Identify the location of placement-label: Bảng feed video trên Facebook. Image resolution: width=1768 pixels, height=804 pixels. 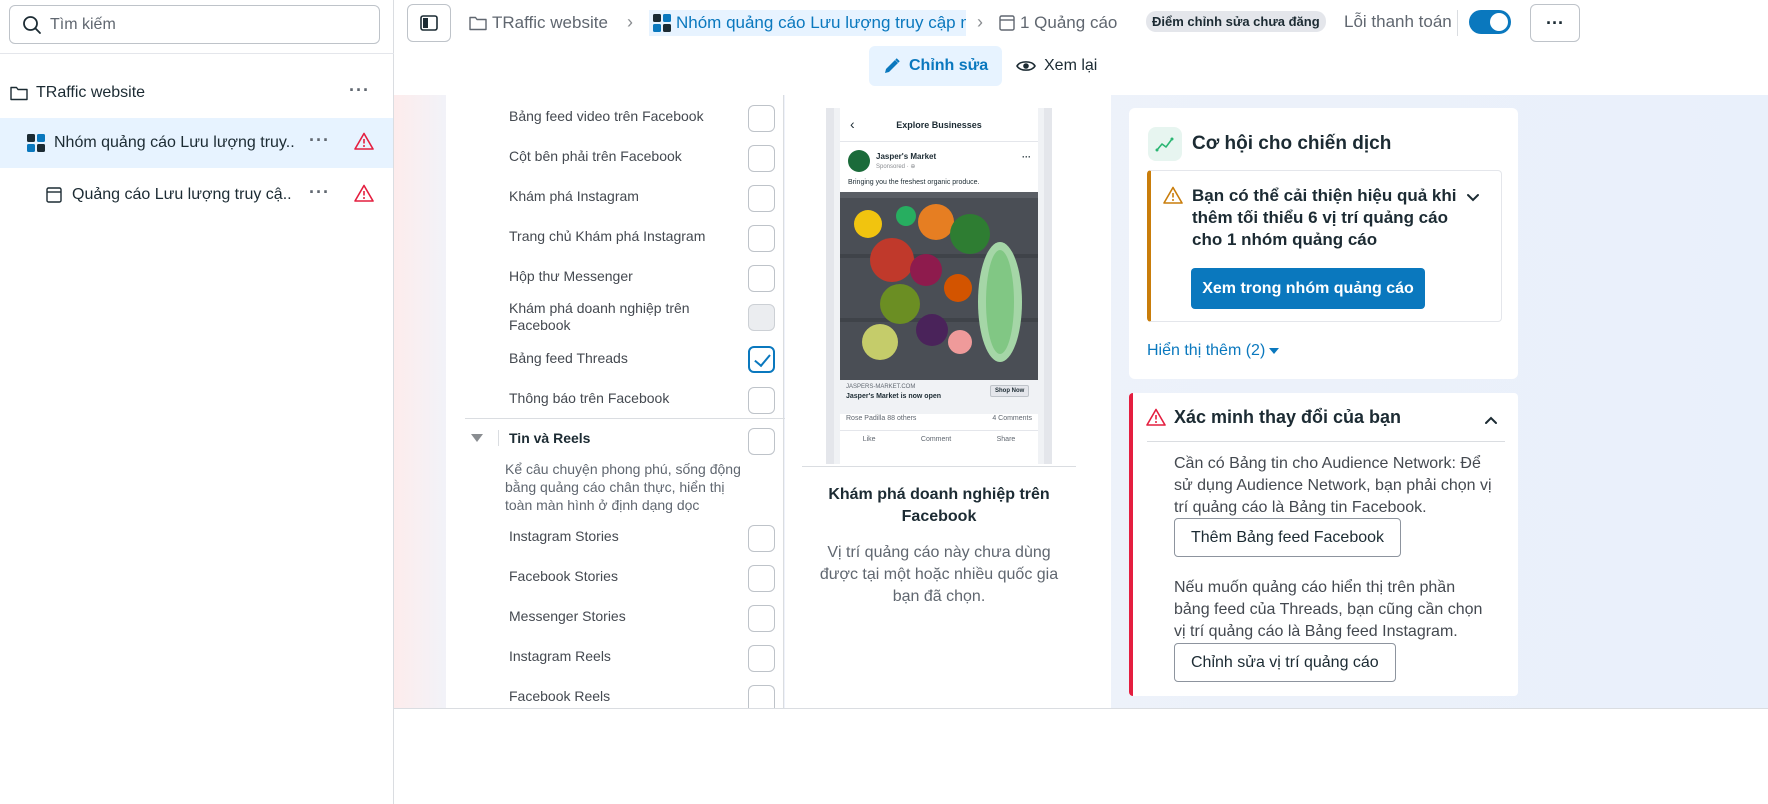
(606, 116).